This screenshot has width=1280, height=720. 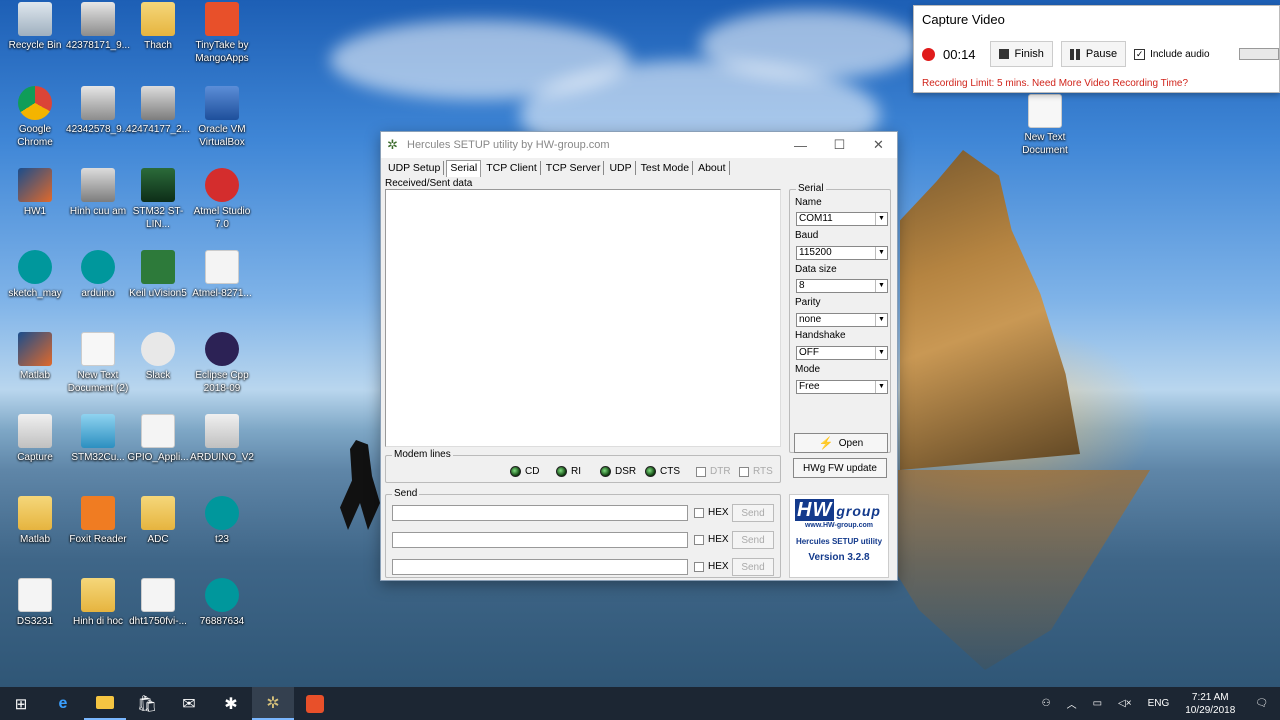 I want to click on desktop-icon: ADC, so click(x=158, y=521).